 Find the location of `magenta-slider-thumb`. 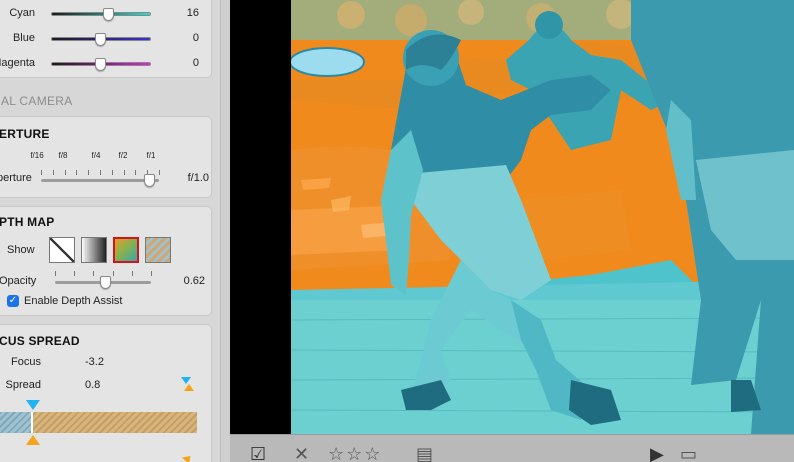

magenta-slider-thumb is located at coordinates (100, 64).